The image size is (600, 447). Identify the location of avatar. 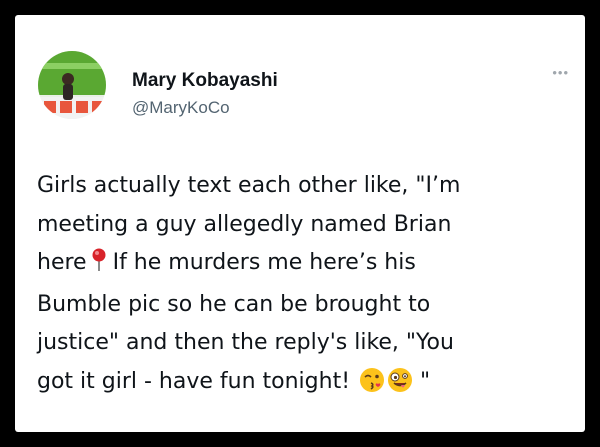
(72, 85).